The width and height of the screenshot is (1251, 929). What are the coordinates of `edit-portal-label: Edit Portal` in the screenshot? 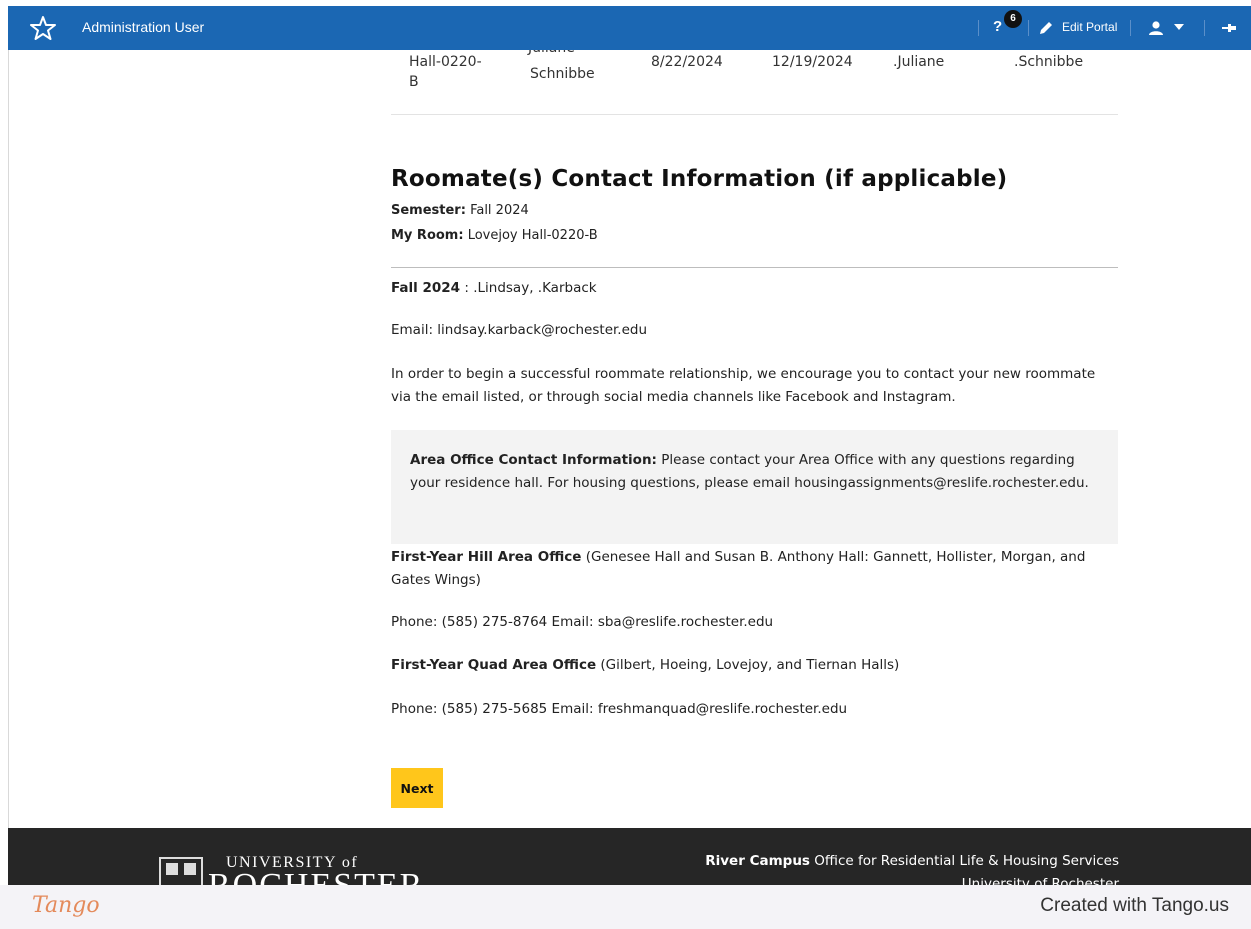 It's located at (1090, 27).